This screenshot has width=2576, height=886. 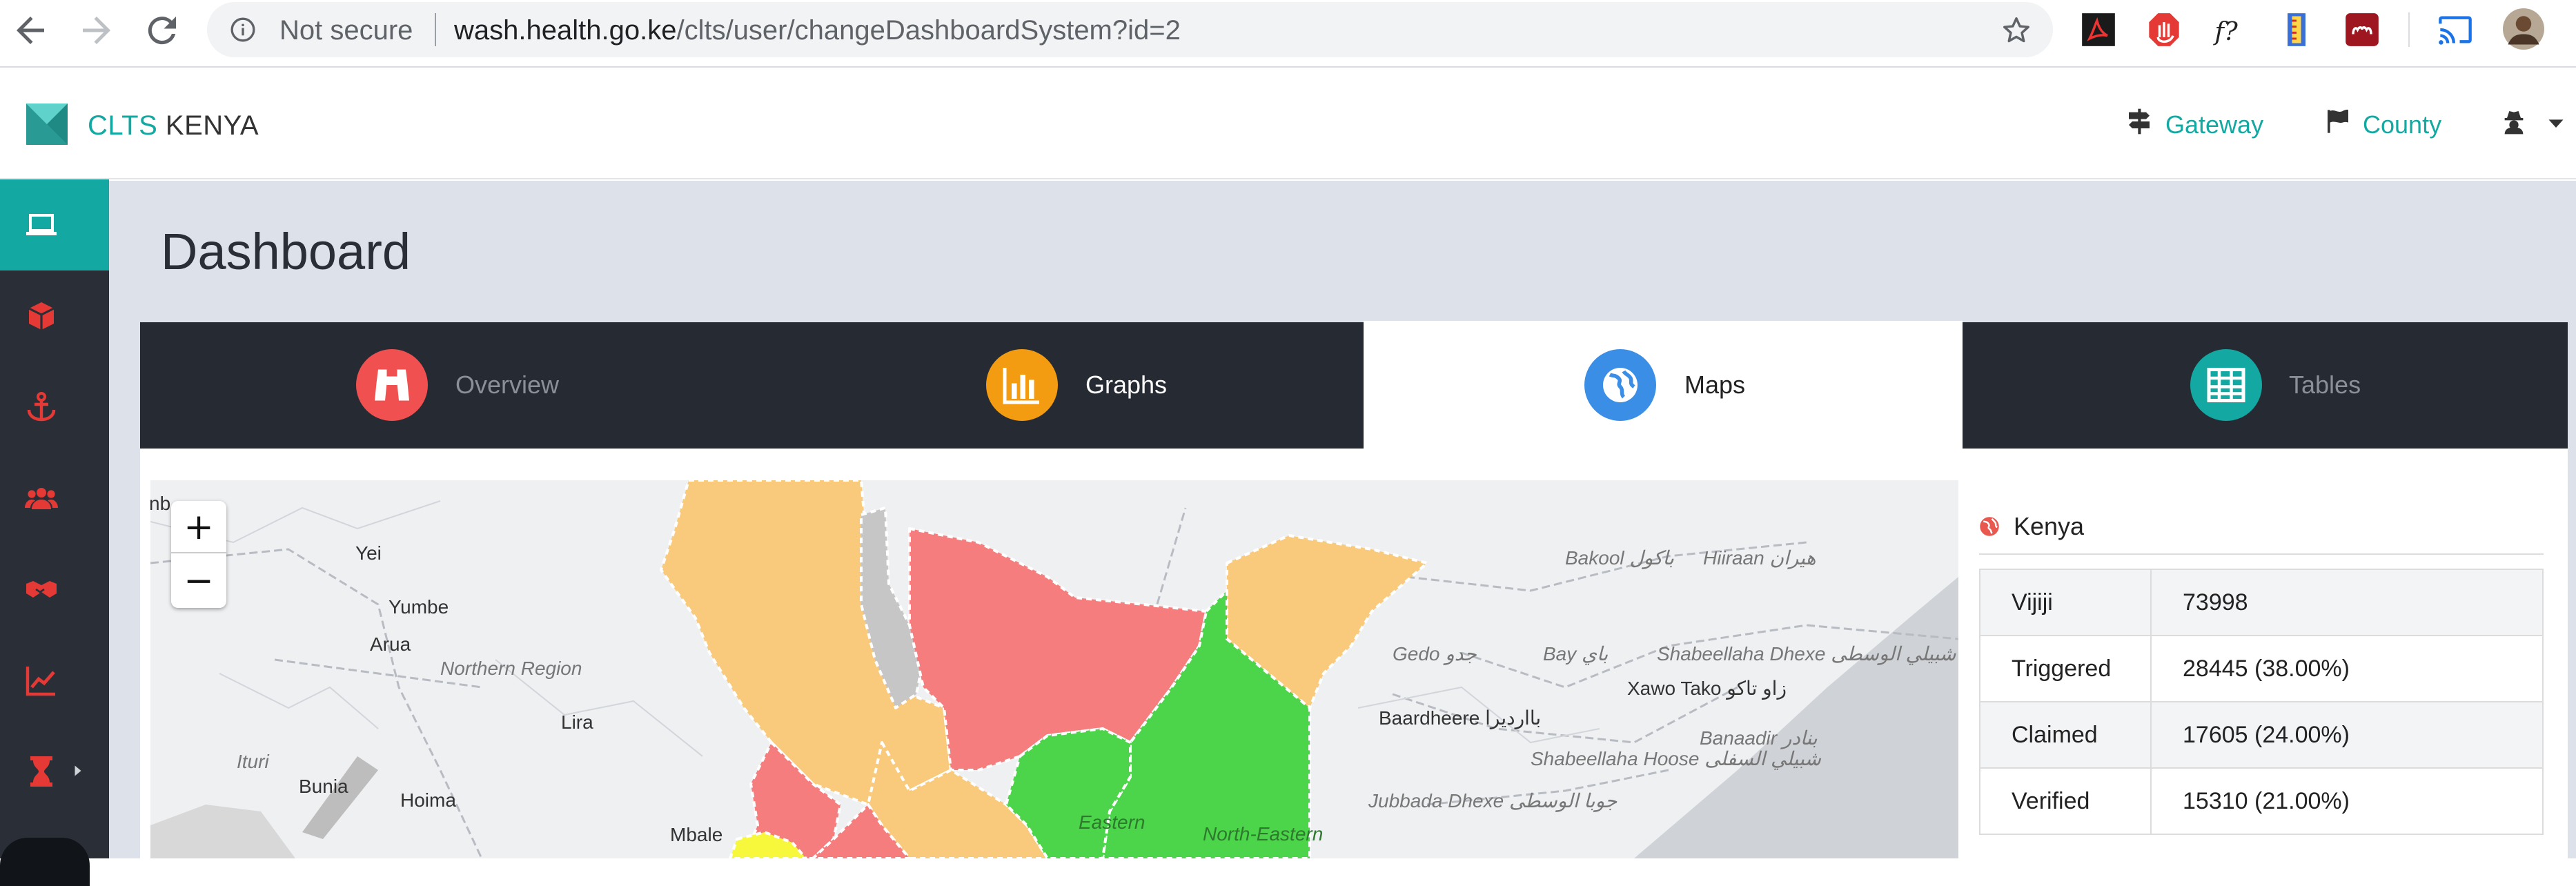 What do you see at coordinates (2016, 30) in the screenshot?
I see `bookmark-star-icon` at bounding box center [2016, 30].